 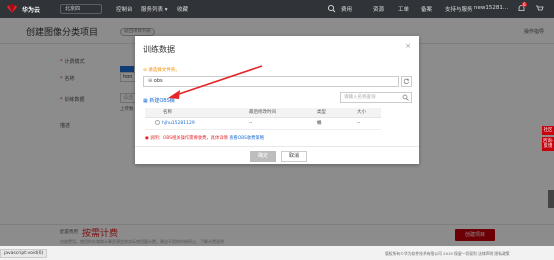 What do you see at coordinates (195, 113) in the screenshot?
I see `column-header-name: 名称` at bounding box center [195, 113].